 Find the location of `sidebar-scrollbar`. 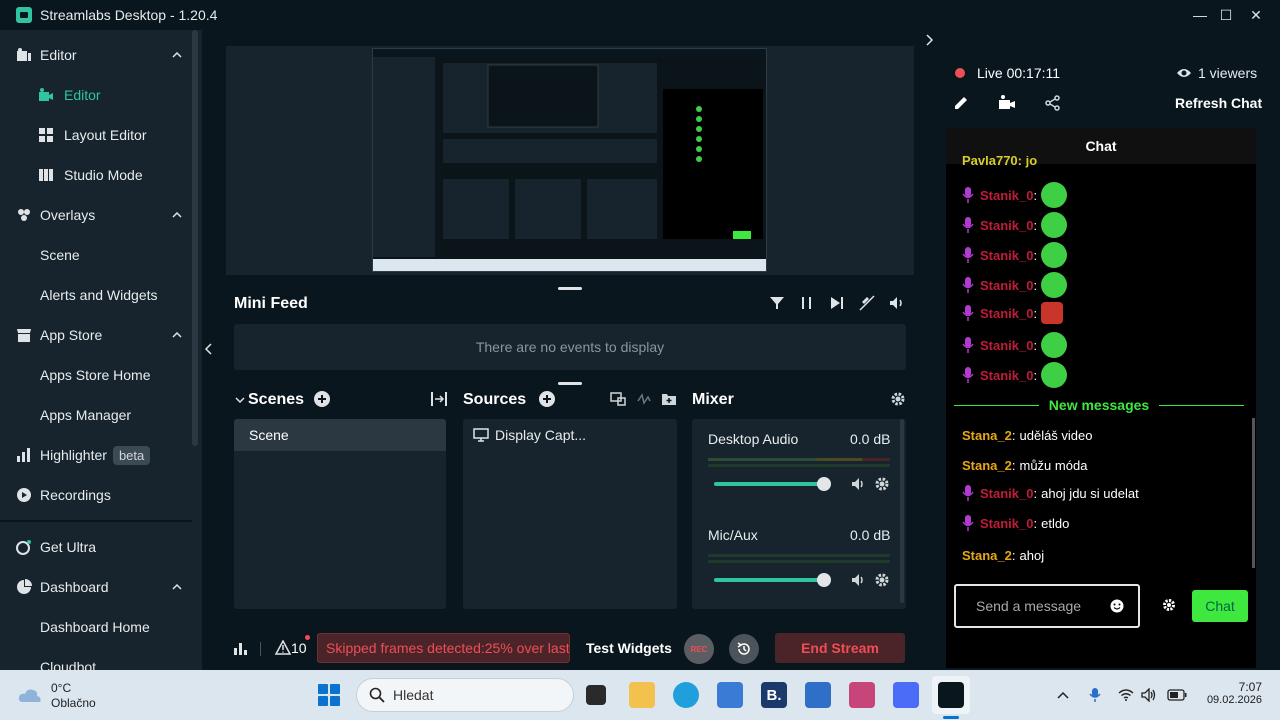

sidebar-scrollbar is located at coordinates (195, 238).